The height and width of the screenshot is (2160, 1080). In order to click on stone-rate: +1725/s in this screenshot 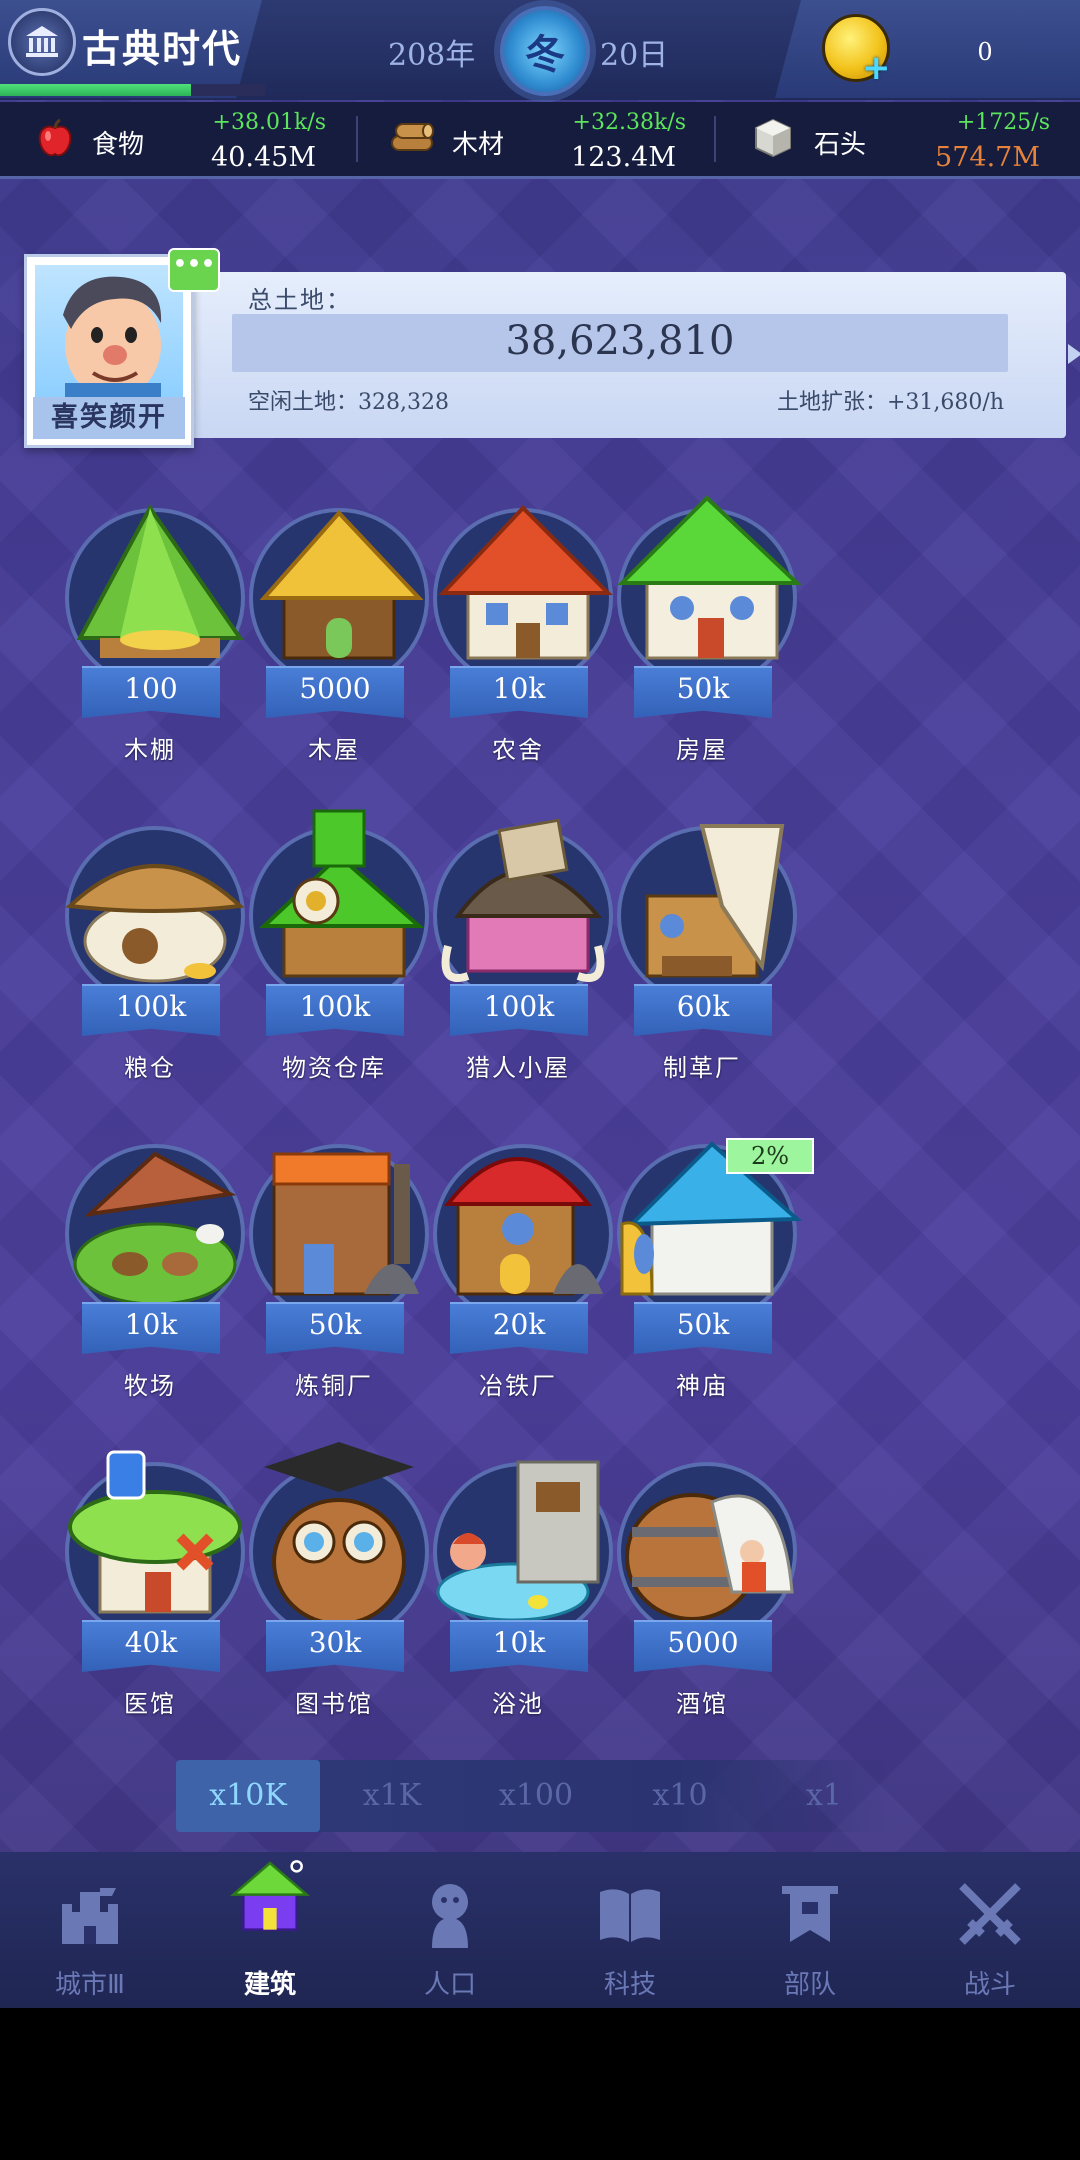, I will do `click(1003, 122)`.